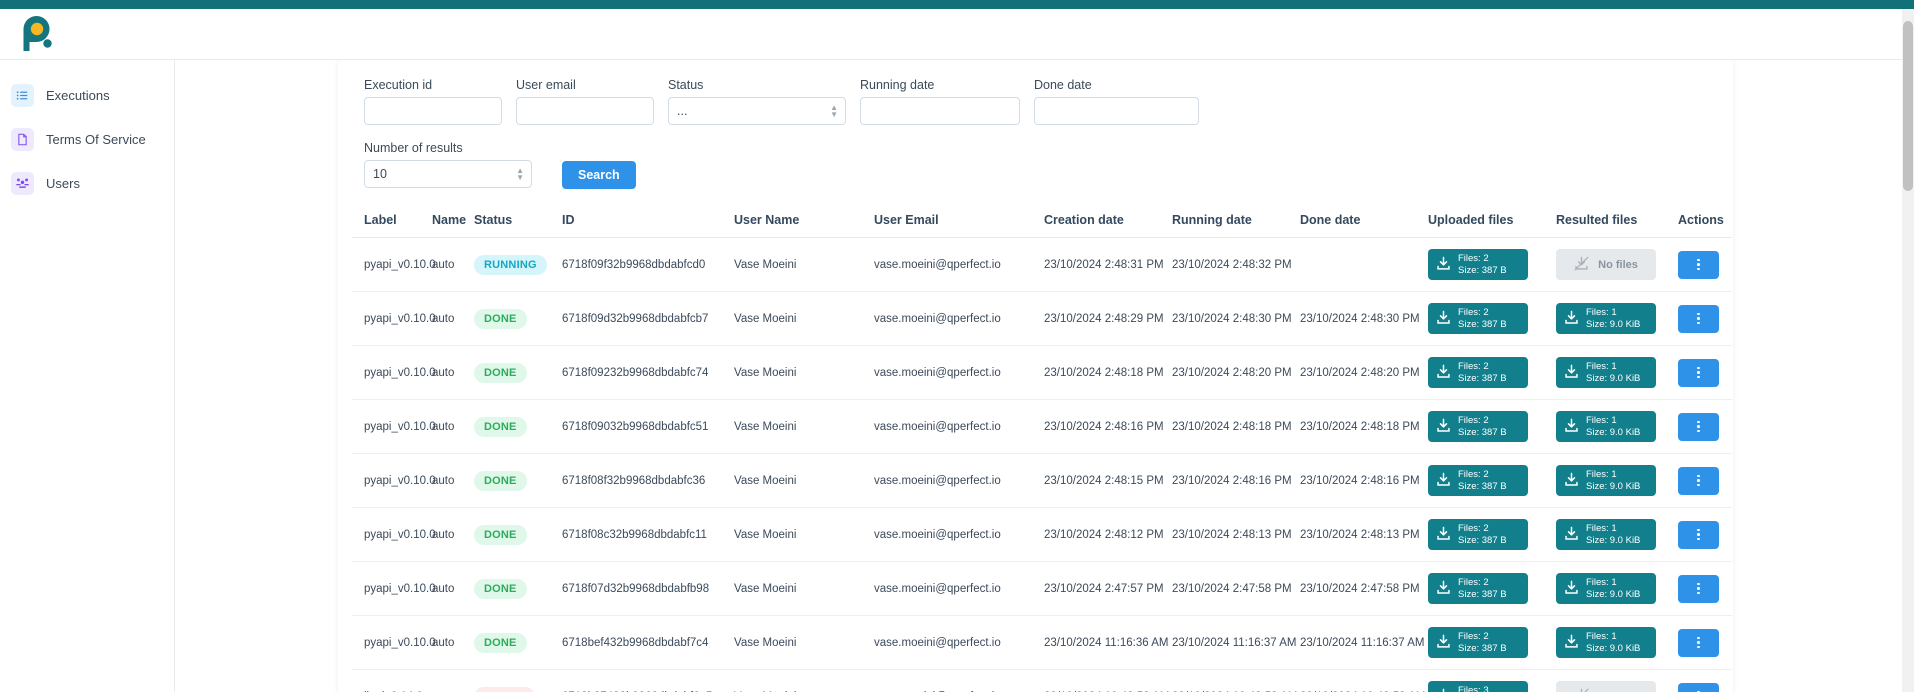  I want to click on user-email-input, so click(585, 111).